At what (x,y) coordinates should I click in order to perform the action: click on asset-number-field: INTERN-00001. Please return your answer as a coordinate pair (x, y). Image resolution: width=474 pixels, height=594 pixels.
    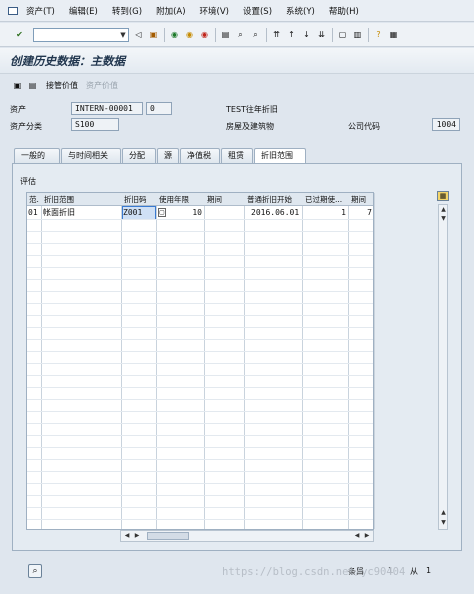
    Looking at the image, I should click on (107, 108).